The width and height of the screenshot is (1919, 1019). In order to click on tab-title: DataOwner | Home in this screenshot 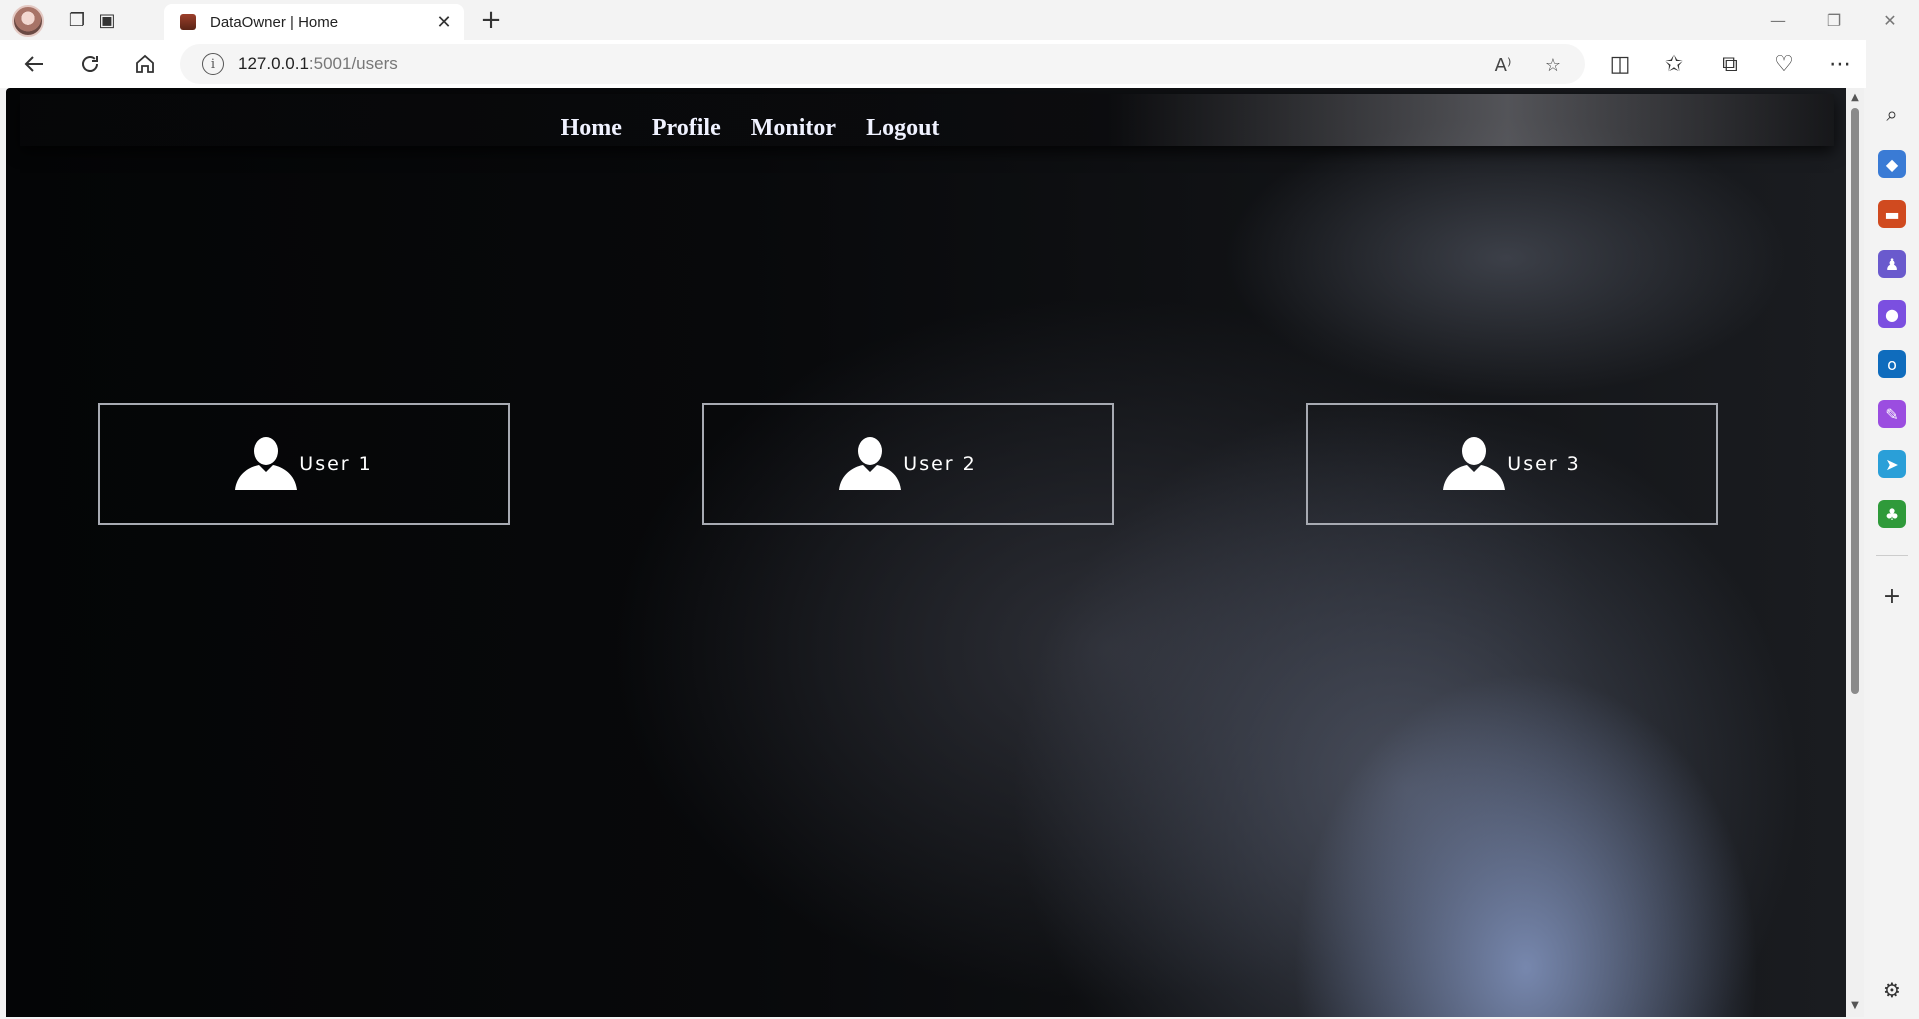, I will do `click(274, 22)`.